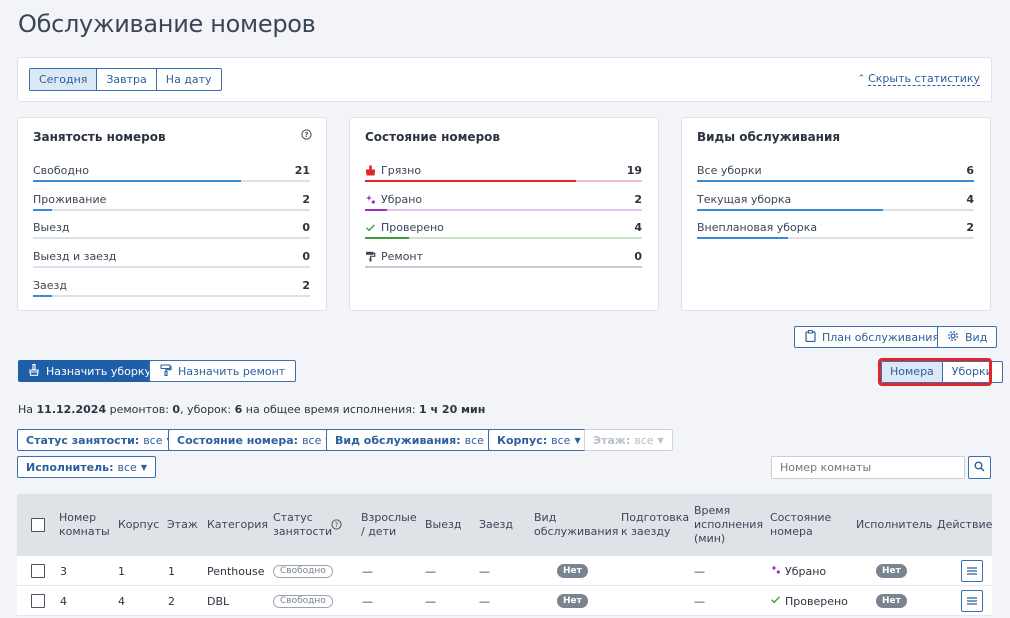 The height and width of the screenshot is (618, 1010). What do you see at coordinates (655, 525) in the screenshot?
I see `col-prep: Подготовка к заезду` at bounding box center [655, 525].